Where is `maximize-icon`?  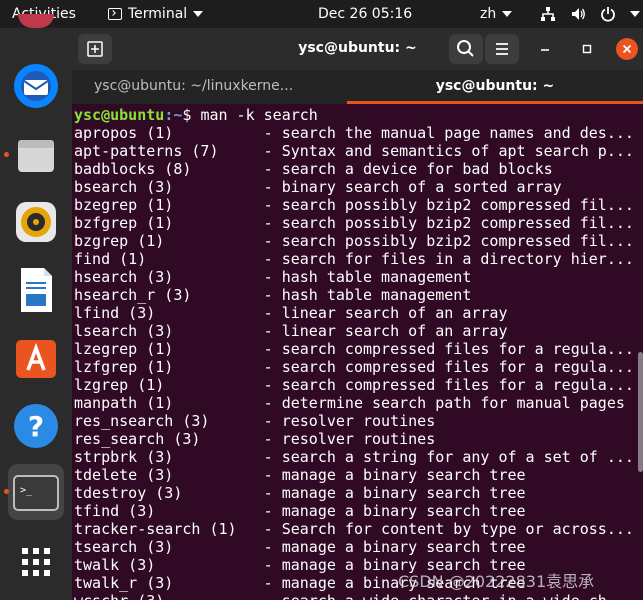
maximize-icon is located at coordinates (587, 49).